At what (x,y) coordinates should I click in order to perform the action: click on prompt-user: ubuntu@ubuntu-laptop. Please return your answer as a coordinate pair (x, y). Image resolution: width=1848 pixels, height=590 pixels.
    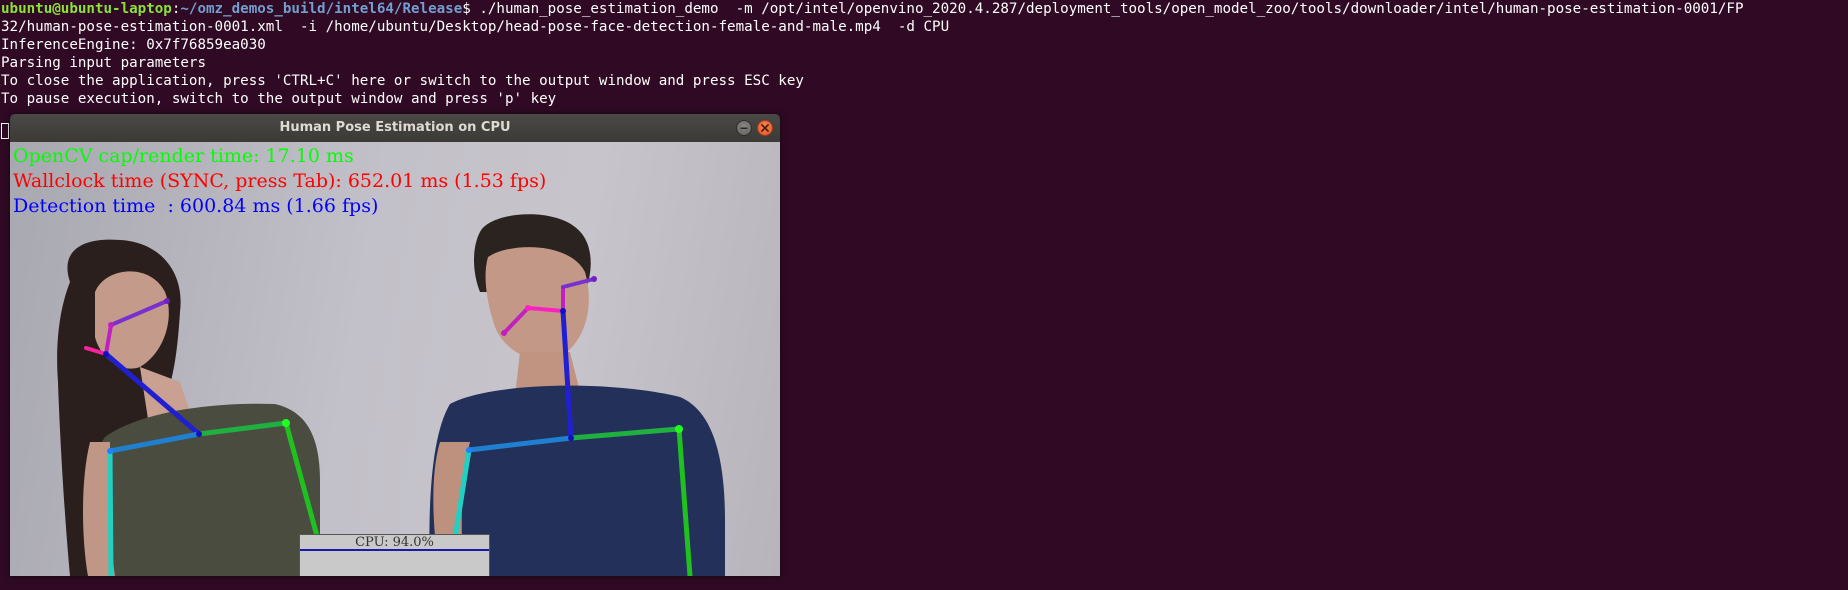
    Looking at the image, I should click on (86, 9).